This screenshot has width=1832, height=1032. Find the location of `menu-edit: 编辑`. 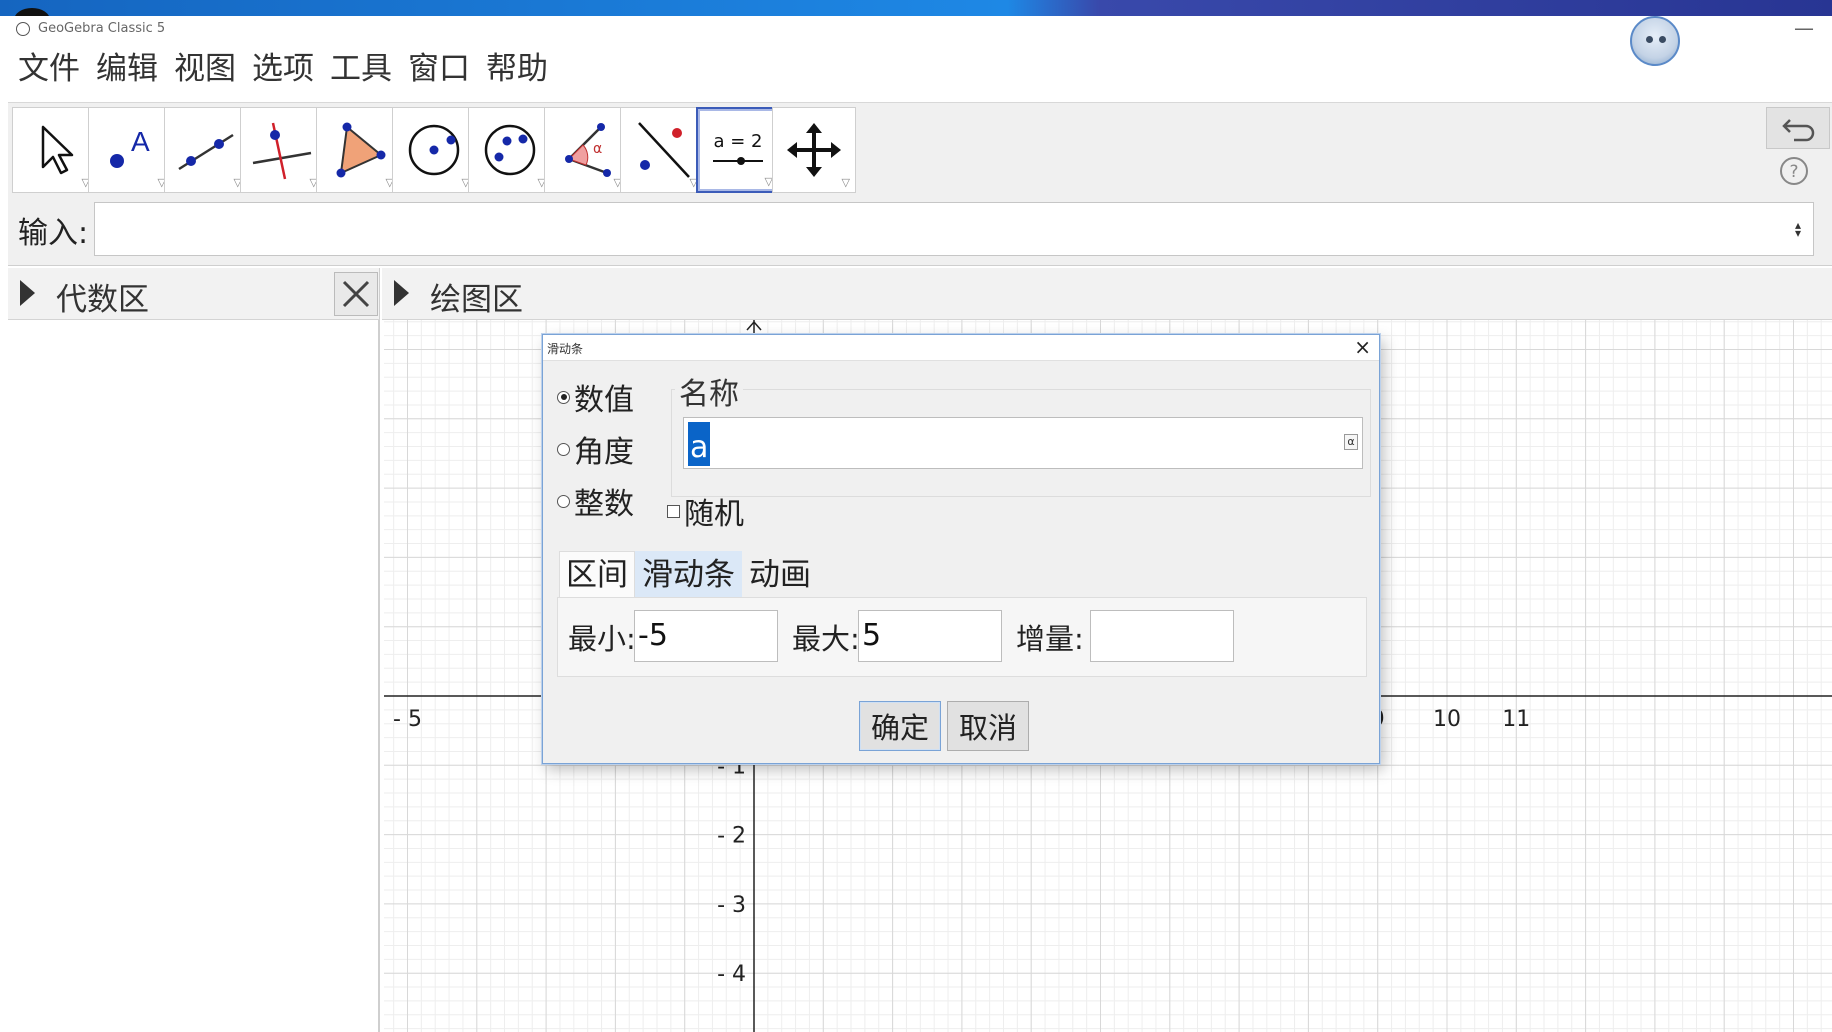

menu-edit: 编辑 is located at coordinates (127, 69).